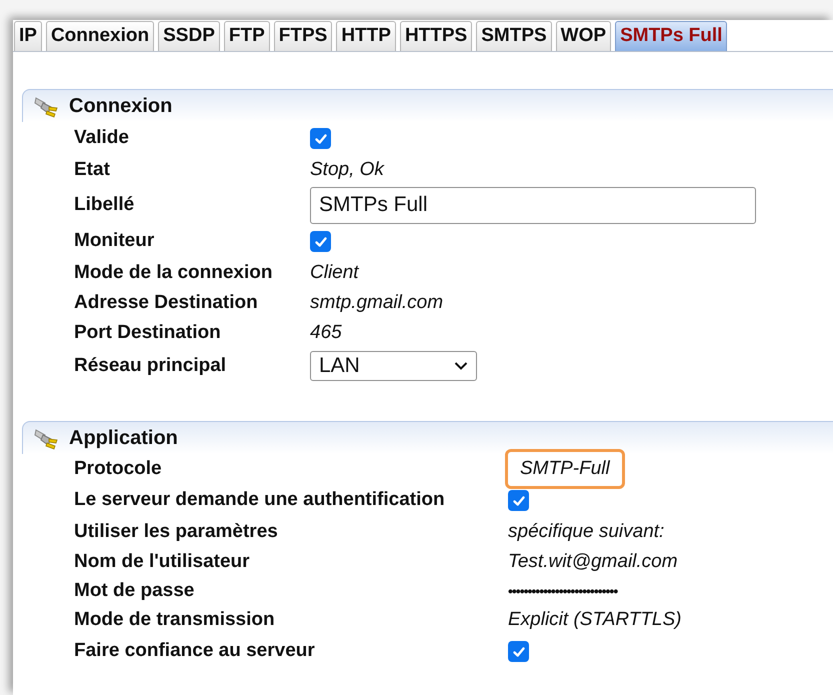 The height and width of the screenshot is (695, 833). What do you see at coordinates (533, 205) in the screenshot?
I see `text-field: SMTPs Full` at bounding box center [533, 205].